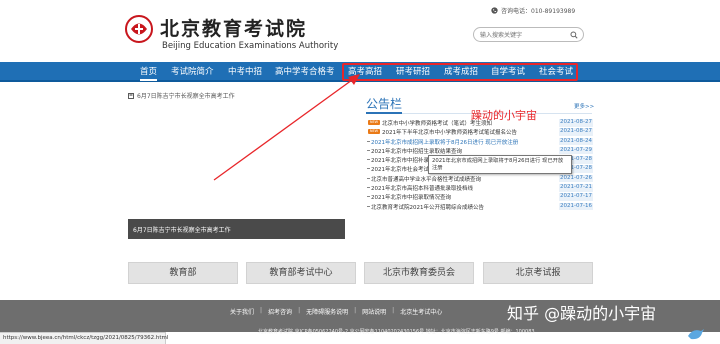 This screenshot has width=720, height=344. Describe the element at coordinates (480, 196) in the screenshot. I see `notice-item: 2021年北京市中招录取情况查询 2021-07-17` at that location.